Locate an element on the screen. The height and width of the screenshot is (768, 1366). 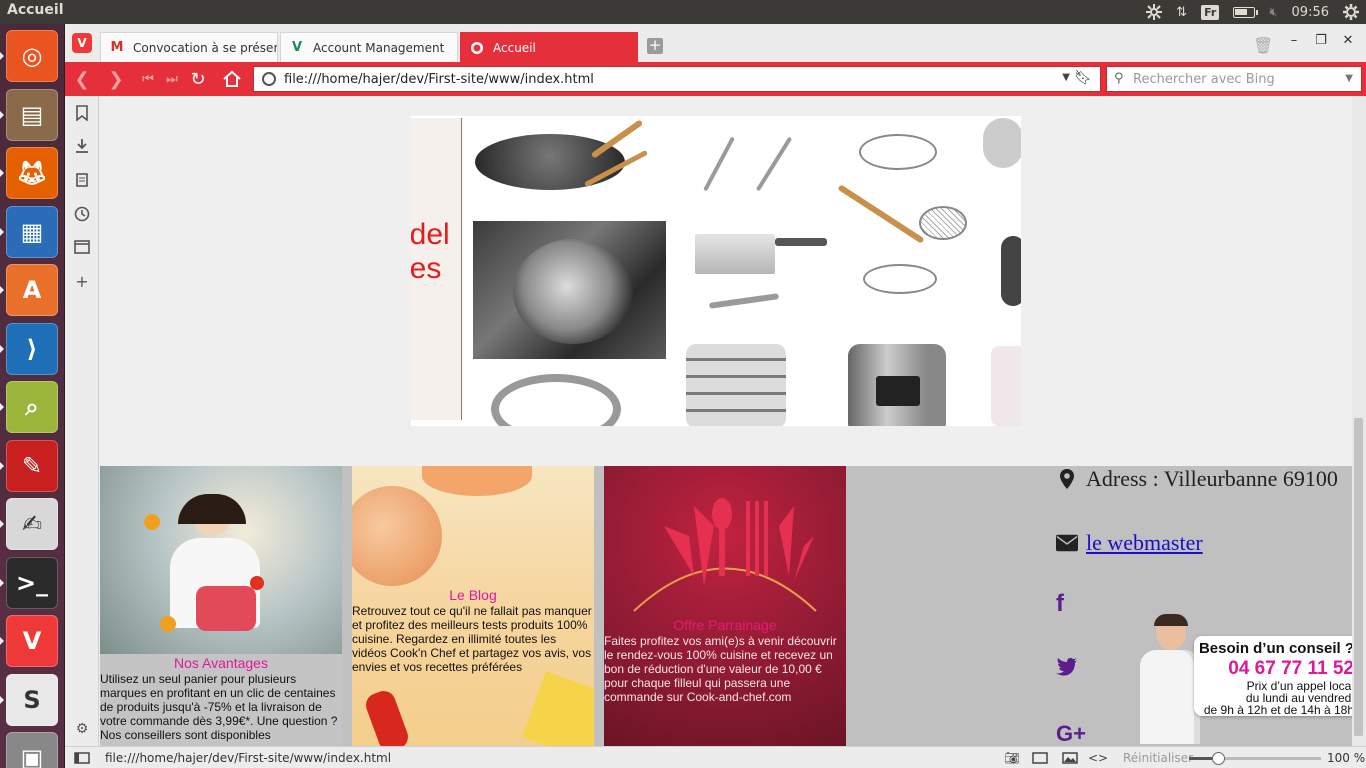
tab-convocation: M Convocation à se présenter is located at coordinates (189, 47).